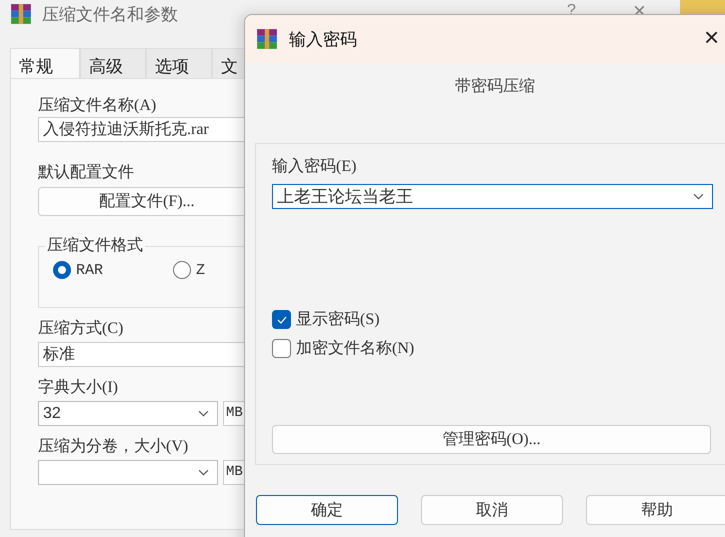 The image size is (725, 537). Describe the element at coordinates (492, 196) in the screenshot. I see `password-dropdown: 上老王论坛当老王` at that location.